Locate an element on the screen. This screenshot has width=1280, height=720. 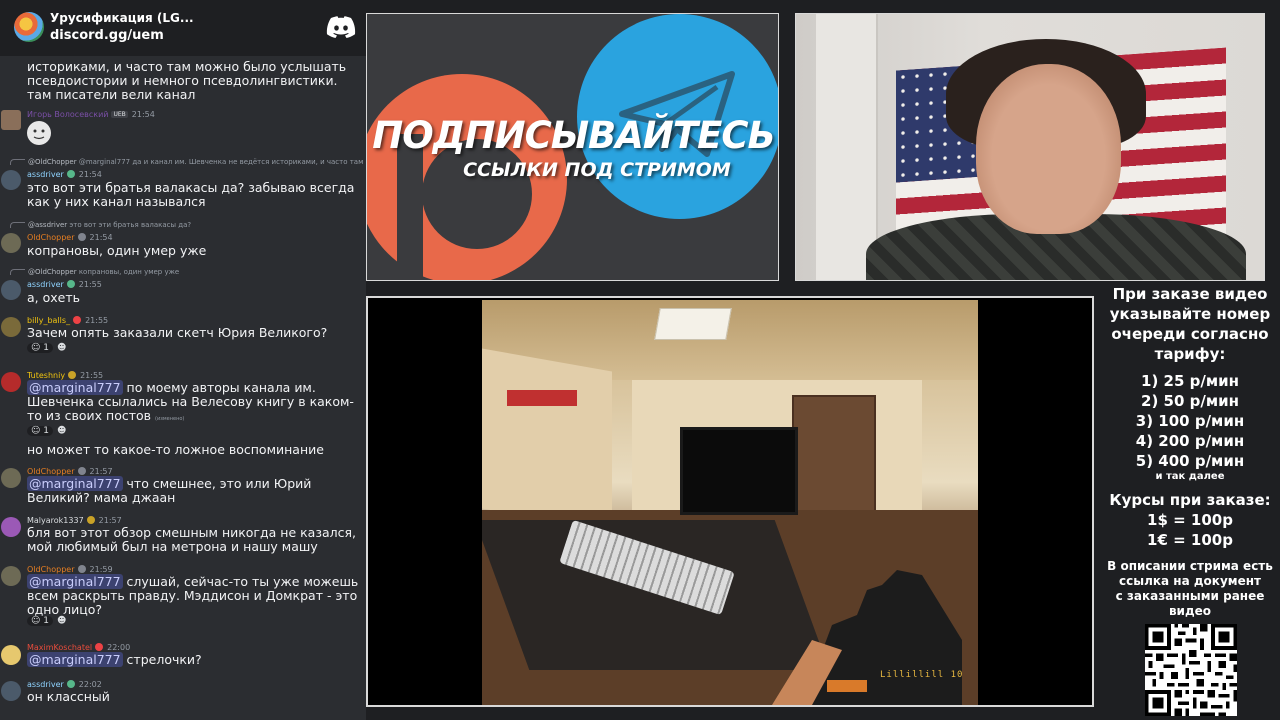
reply-user: @assdriver is located at coordinates (48, 225).